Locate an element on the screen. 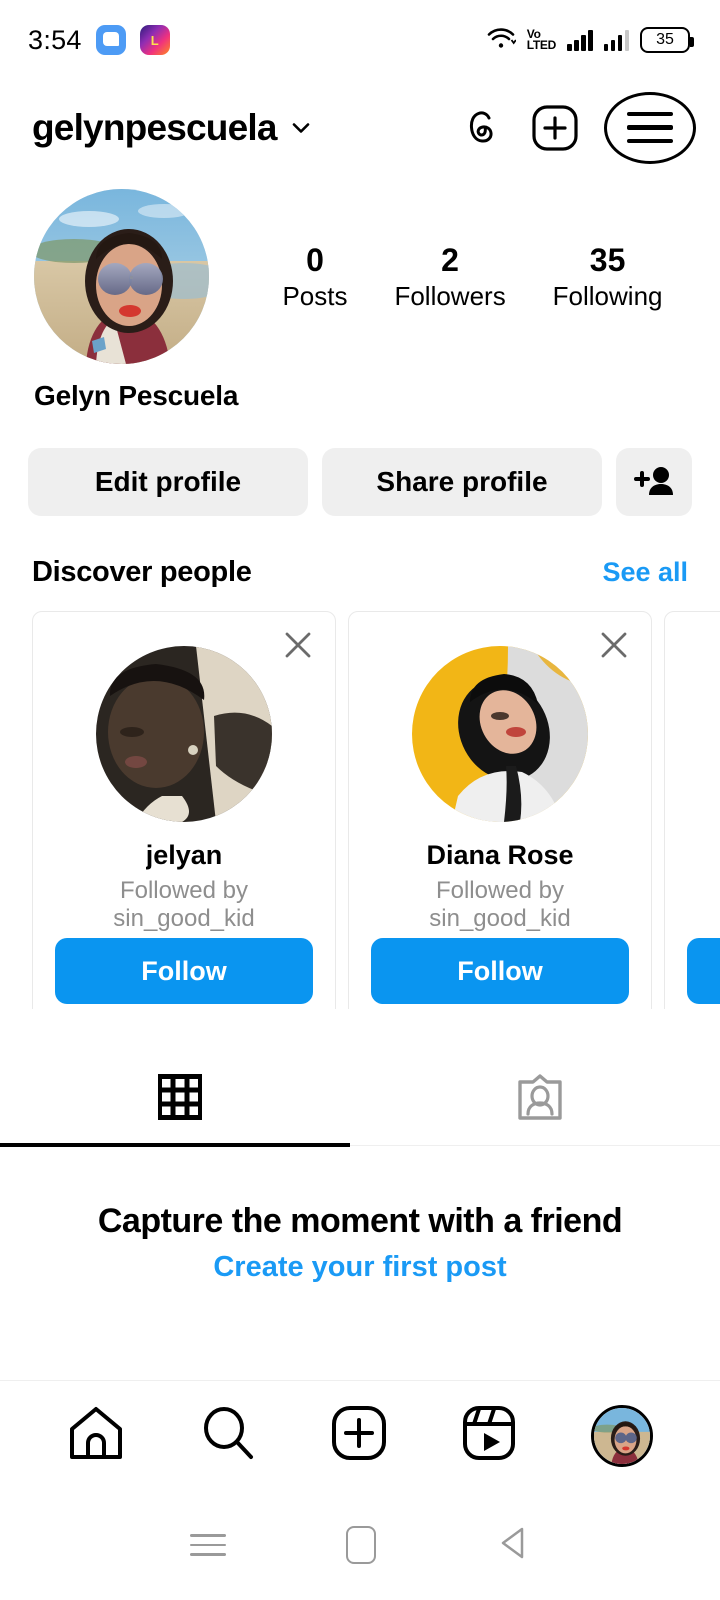 Image resolution: width=720 pixels, height=1600 pixels. profile-action-buttons: Edit profile Share profile is located at coordinates (360, 464).